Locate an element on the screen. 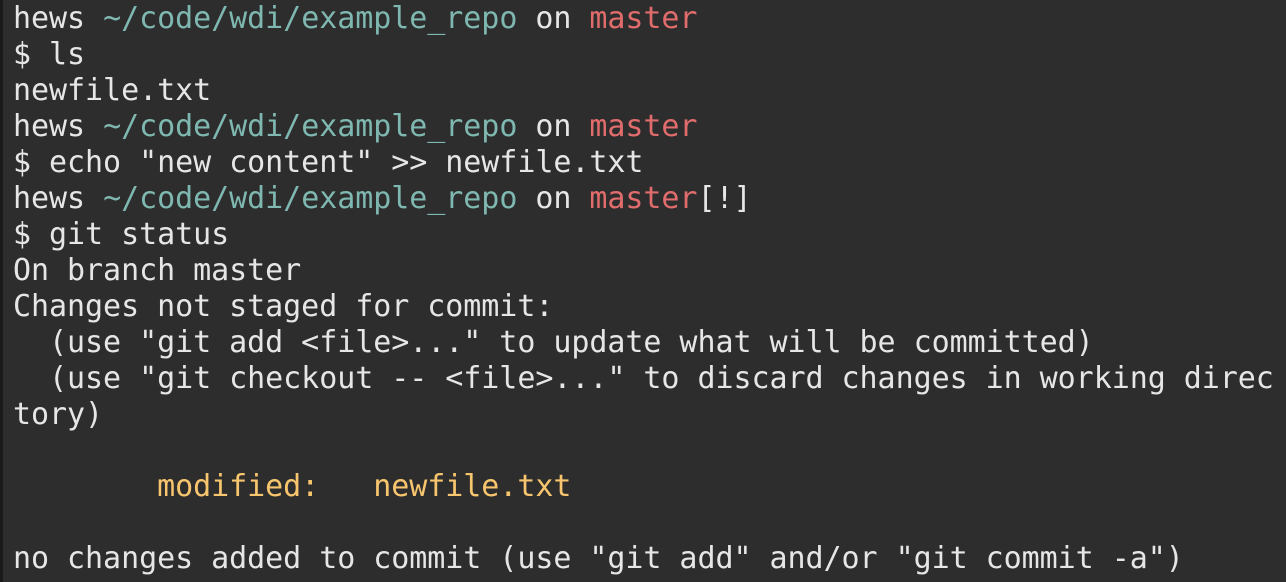 The width and height of the screenshot is (1286, 582). terminal-line: Changes not staged for commit: is located at coordinates (649, 307).